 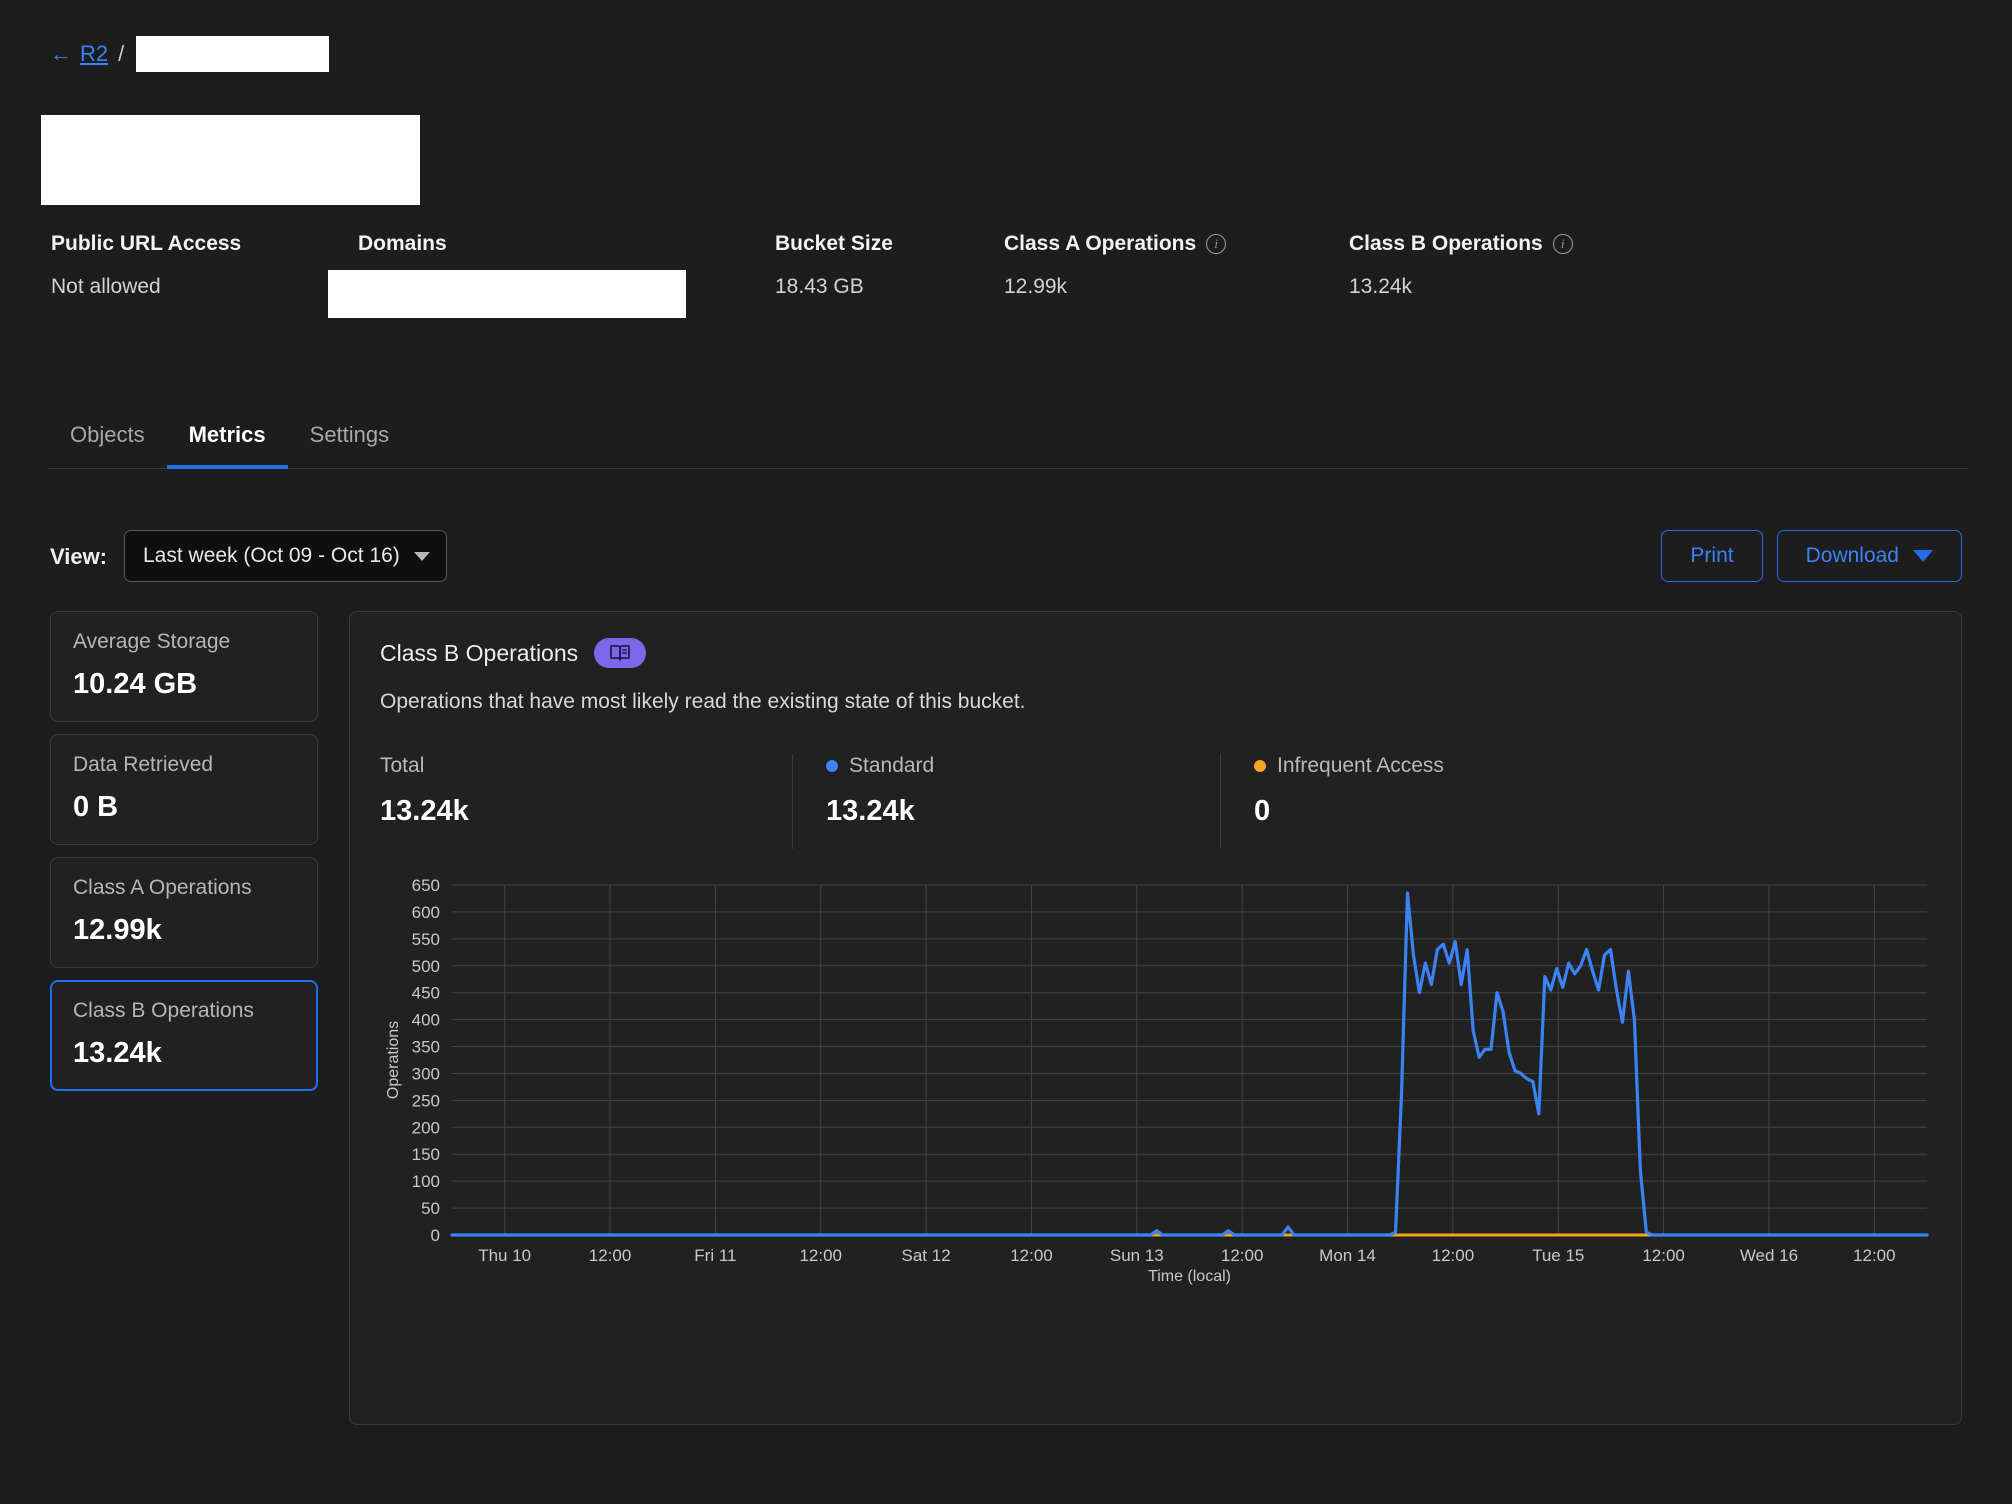 I want to click on legend-dot-infrequent-access, so click(x=1260, y=766).